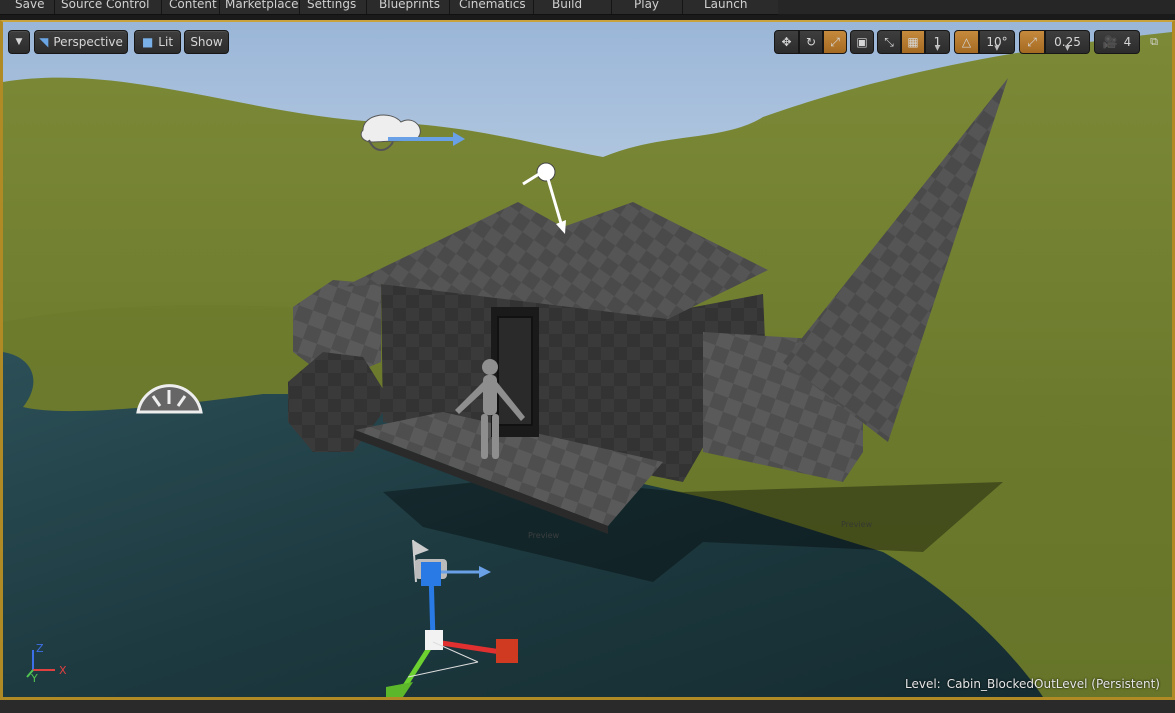  Describe the element at coordinates (567, 6) in the screenshot. I see `toolbar-build-button: Build` at that location.